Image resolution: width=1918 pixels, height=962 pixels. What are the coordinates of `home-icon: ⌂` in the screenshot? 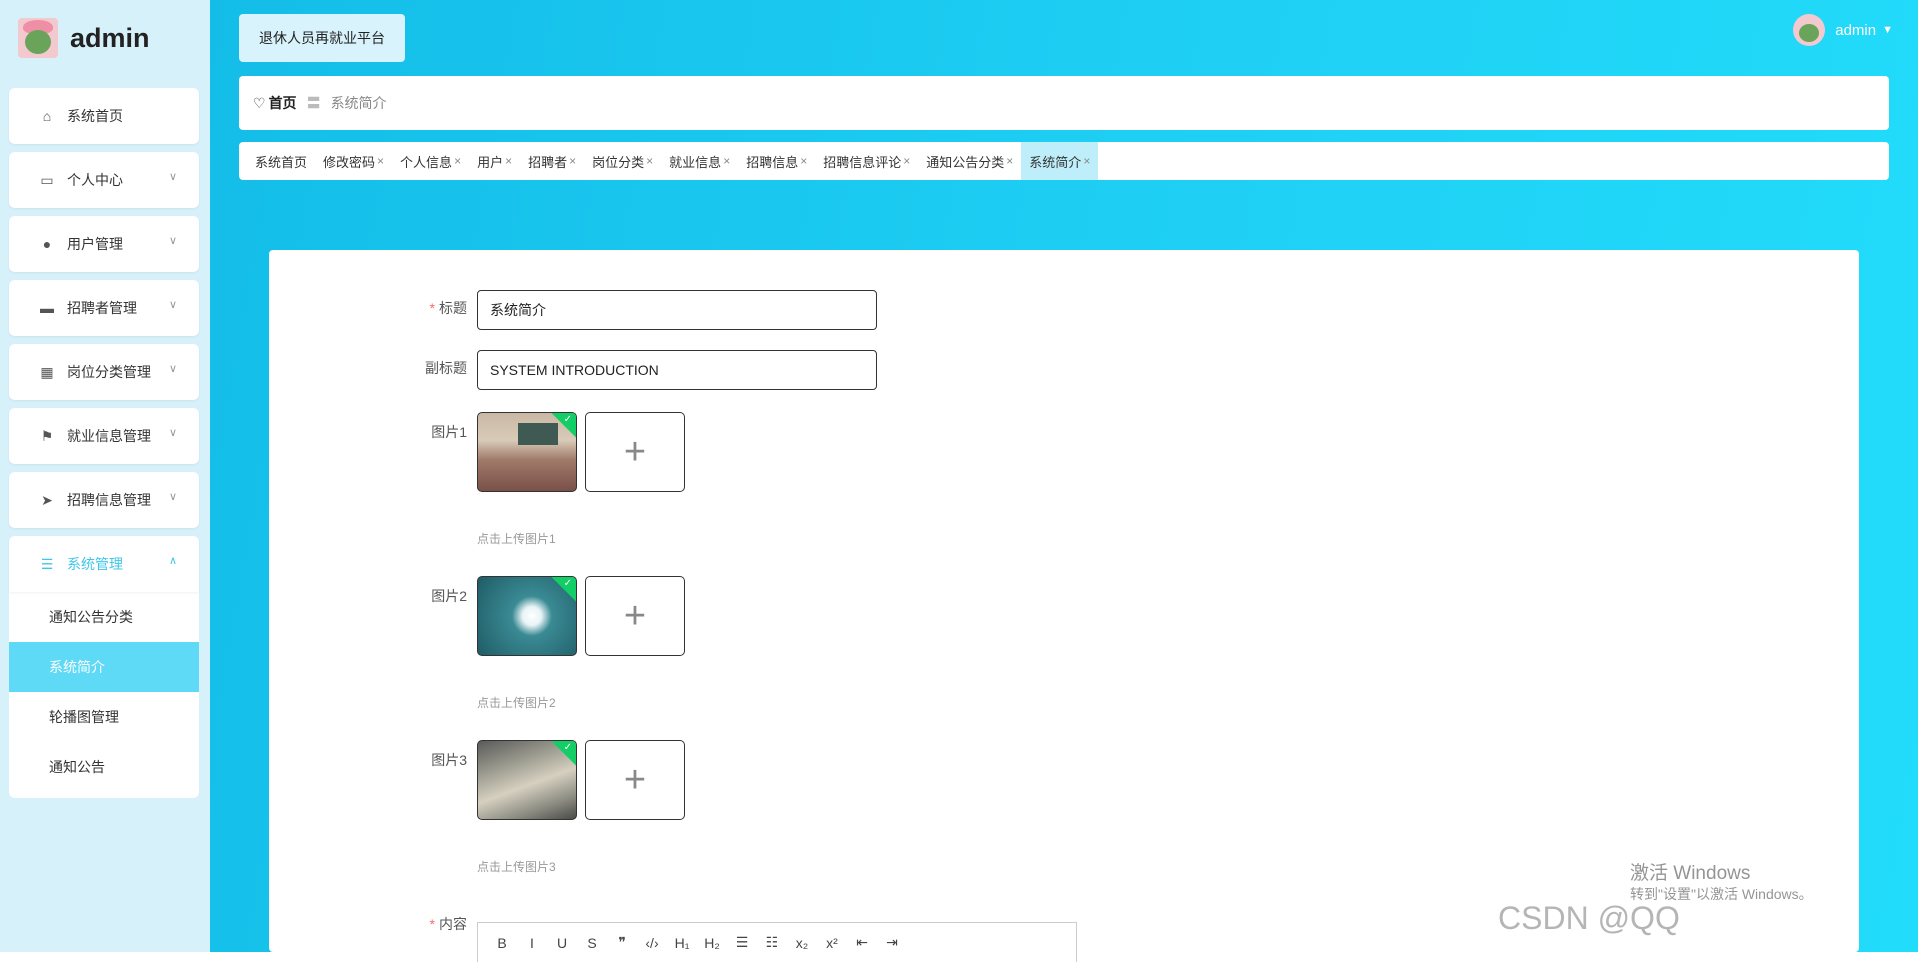 It's located at (47, 116).